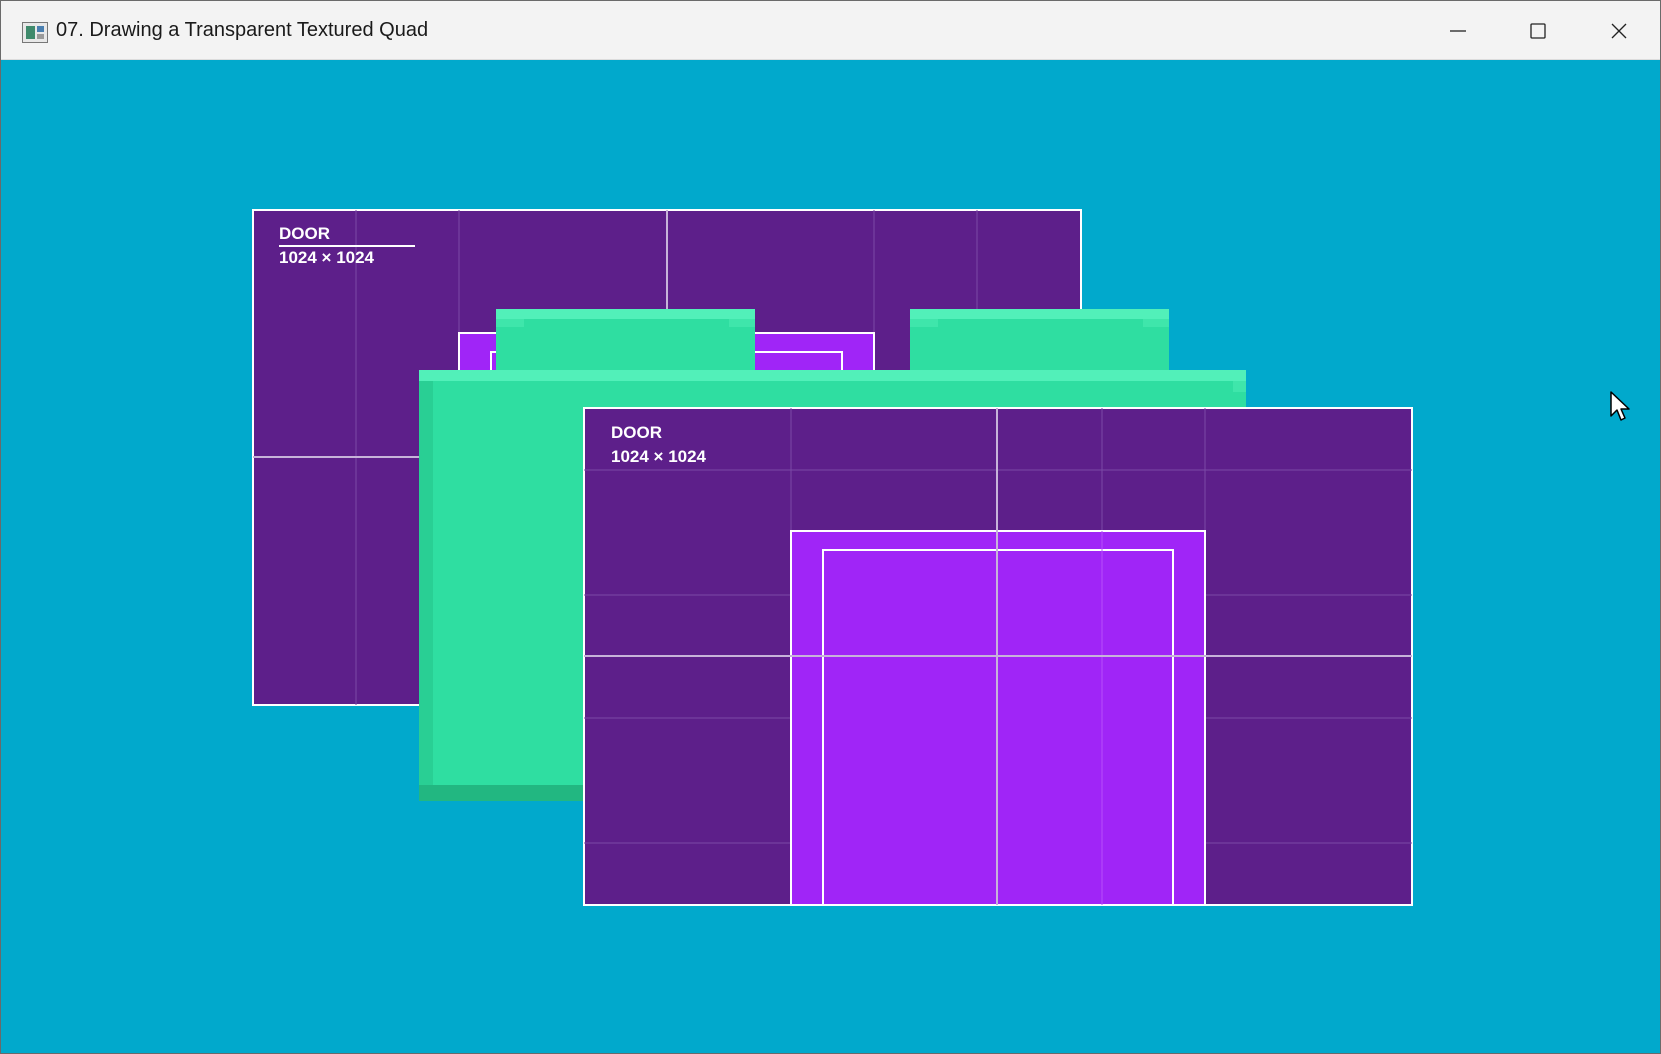  I want to click on maximize-button, so click(1538, 30).